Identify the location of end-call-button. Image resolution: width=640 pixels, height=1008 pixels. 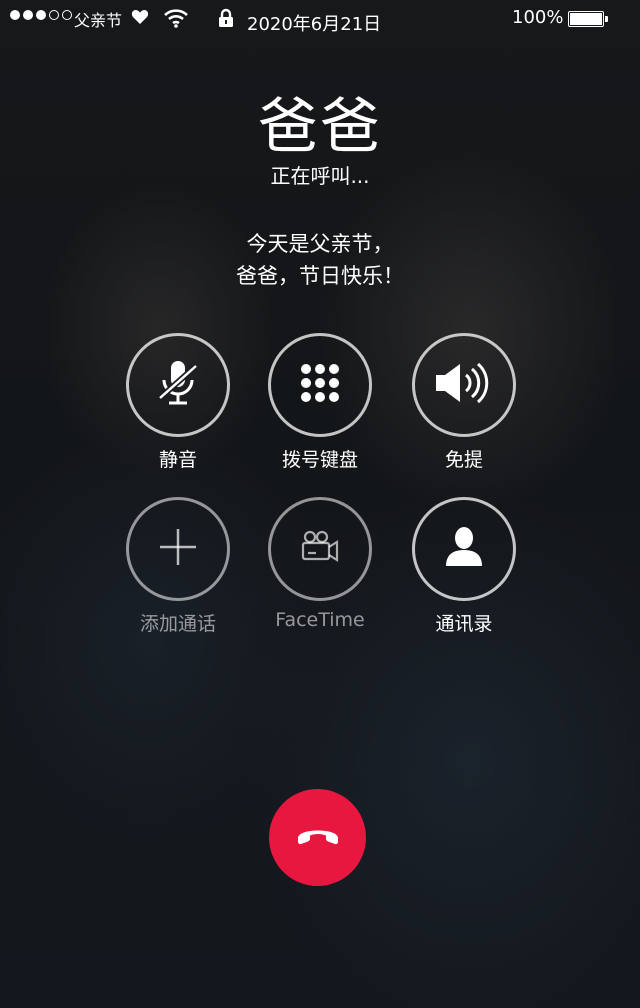
(317, 837).